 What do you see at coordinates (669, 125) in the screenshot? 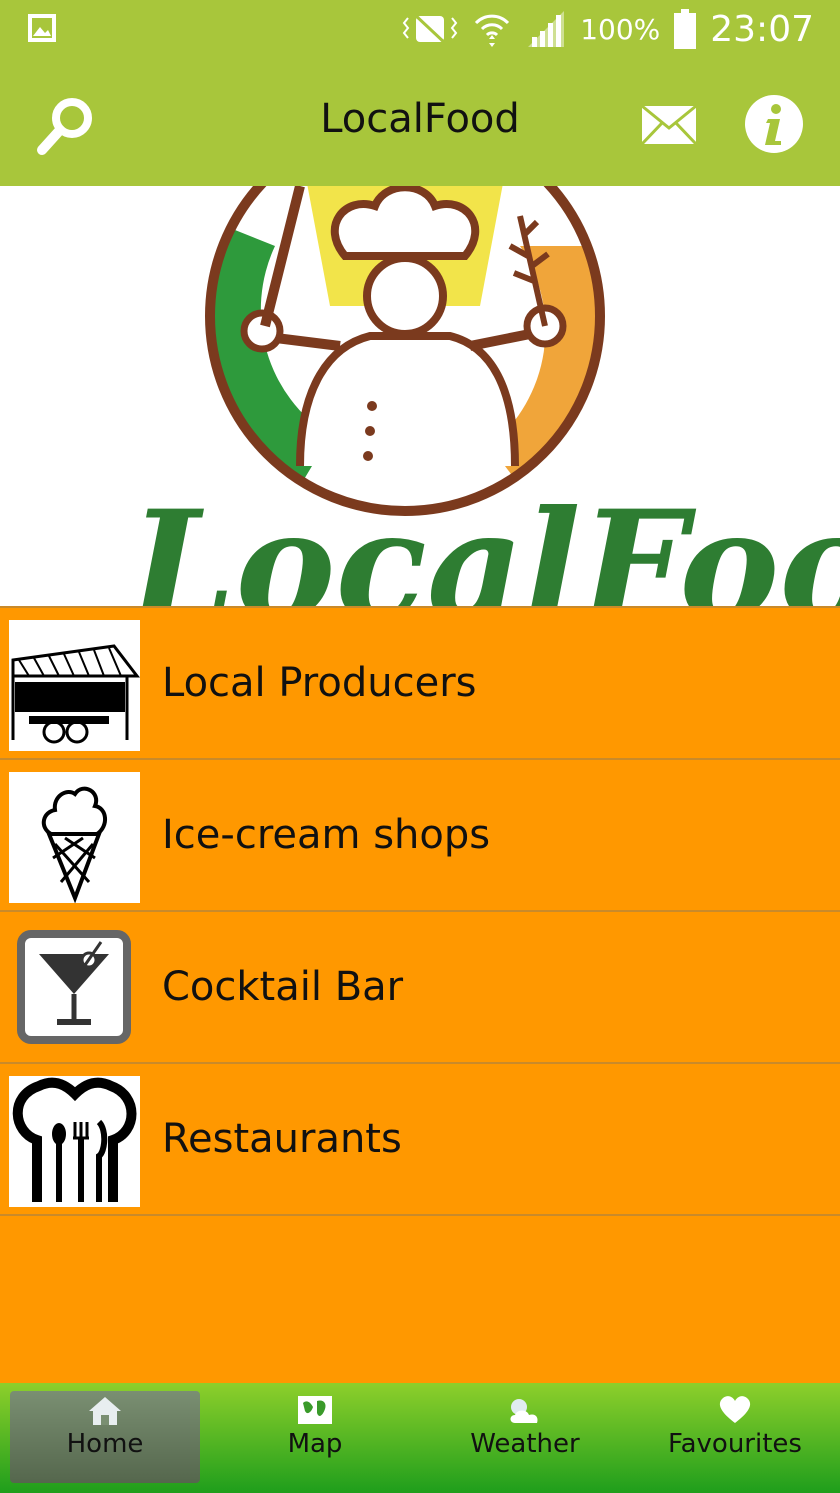
I see `mail-icon` at bounding box center [669, 125].